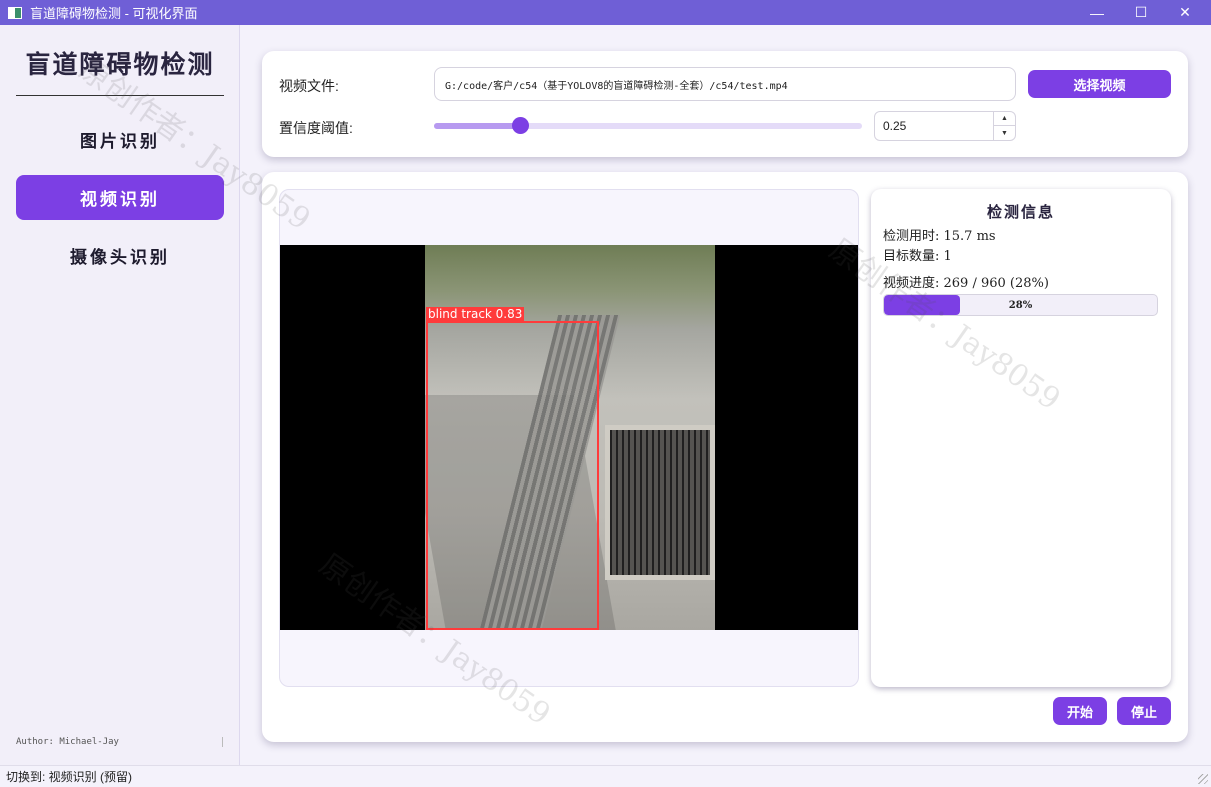  What do you see at coordinates (222, 742) in the screenshot?
I see `author-divider` at bounding box center [222, 742].